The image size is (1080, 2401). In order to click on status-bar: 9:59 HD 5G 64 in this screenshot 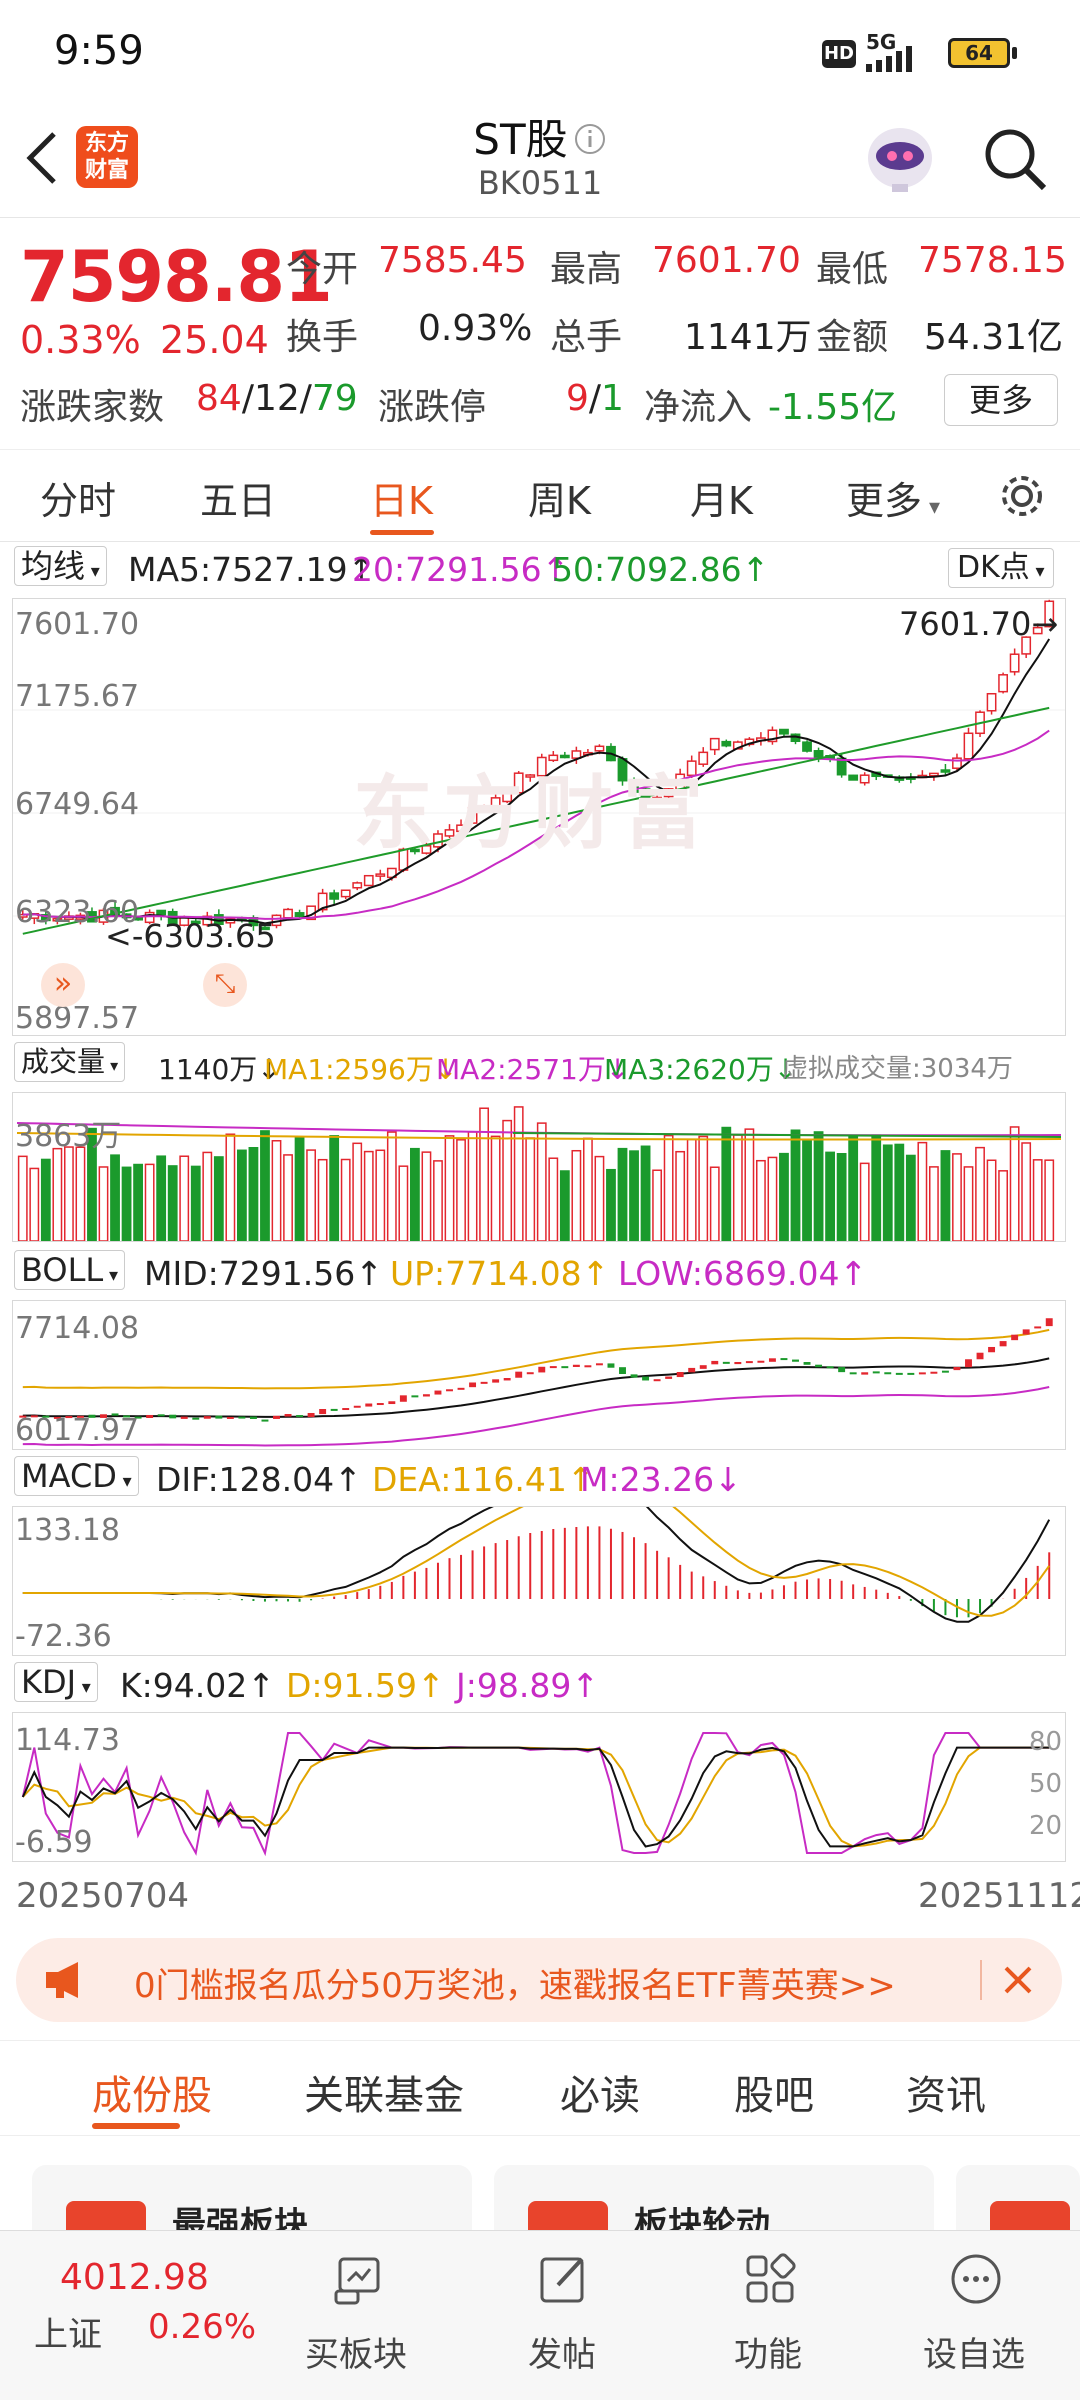, I will do `click(540, 50)`.